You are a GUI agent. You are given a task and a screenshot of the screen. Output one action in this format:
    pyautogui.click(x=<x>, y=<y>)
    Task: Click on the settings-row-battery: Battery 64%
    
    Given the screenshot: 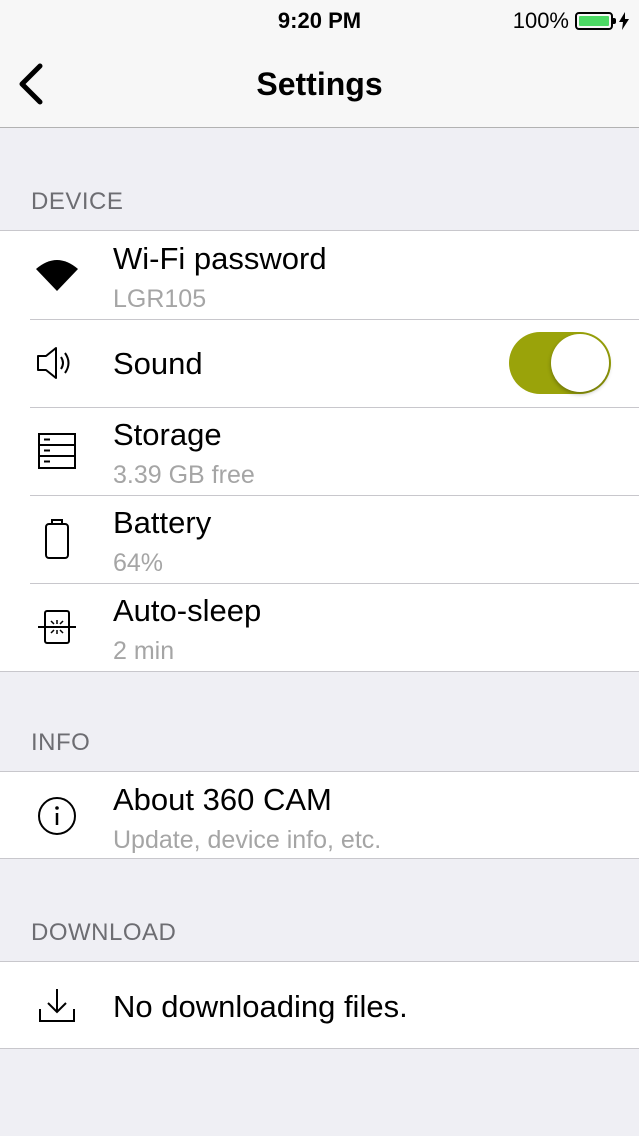 What is the action you would take?
    pyautogui.click(x=319, y=539)
    